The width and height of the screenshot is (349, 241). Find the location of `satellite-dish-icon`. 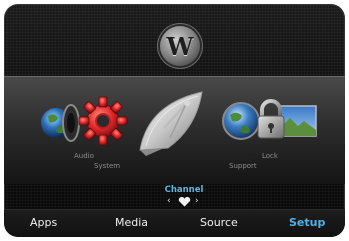

satellite-dish-icon is located at coordinates (174, 122).